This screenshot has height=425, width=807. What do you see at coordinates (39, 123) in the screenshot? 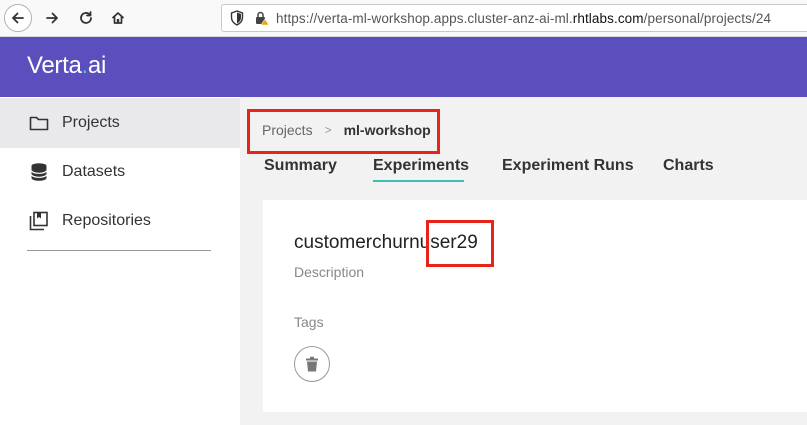
I see `folder-icon` at bounding box center [39, 123].